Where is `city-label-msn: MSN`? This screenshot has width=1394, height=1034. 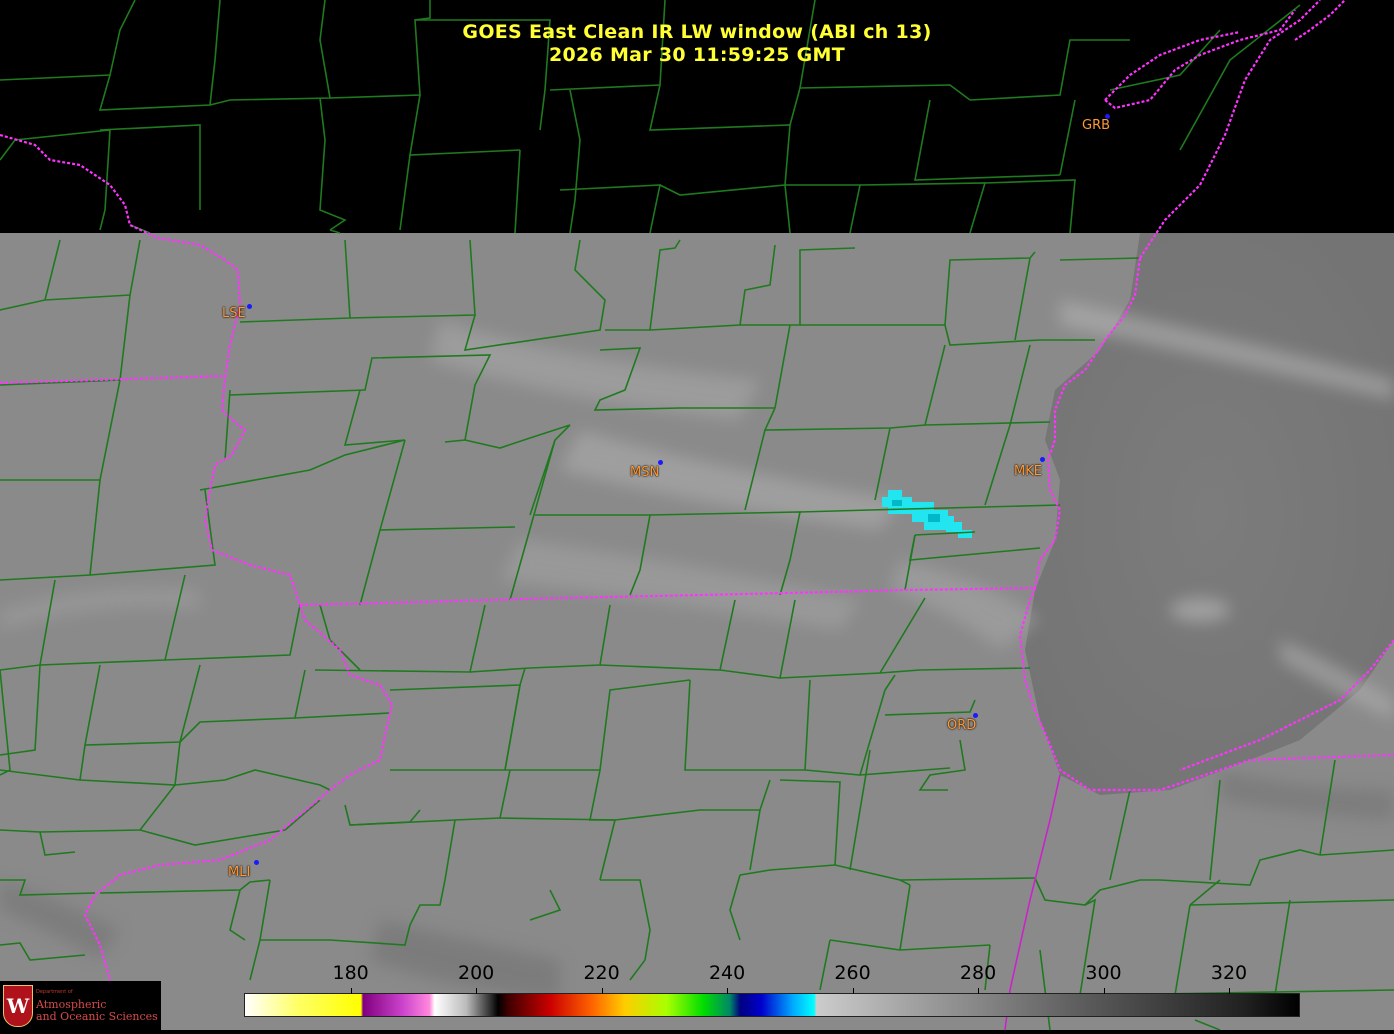
city-label-msn: MSN is located at coordinates (645, 472).